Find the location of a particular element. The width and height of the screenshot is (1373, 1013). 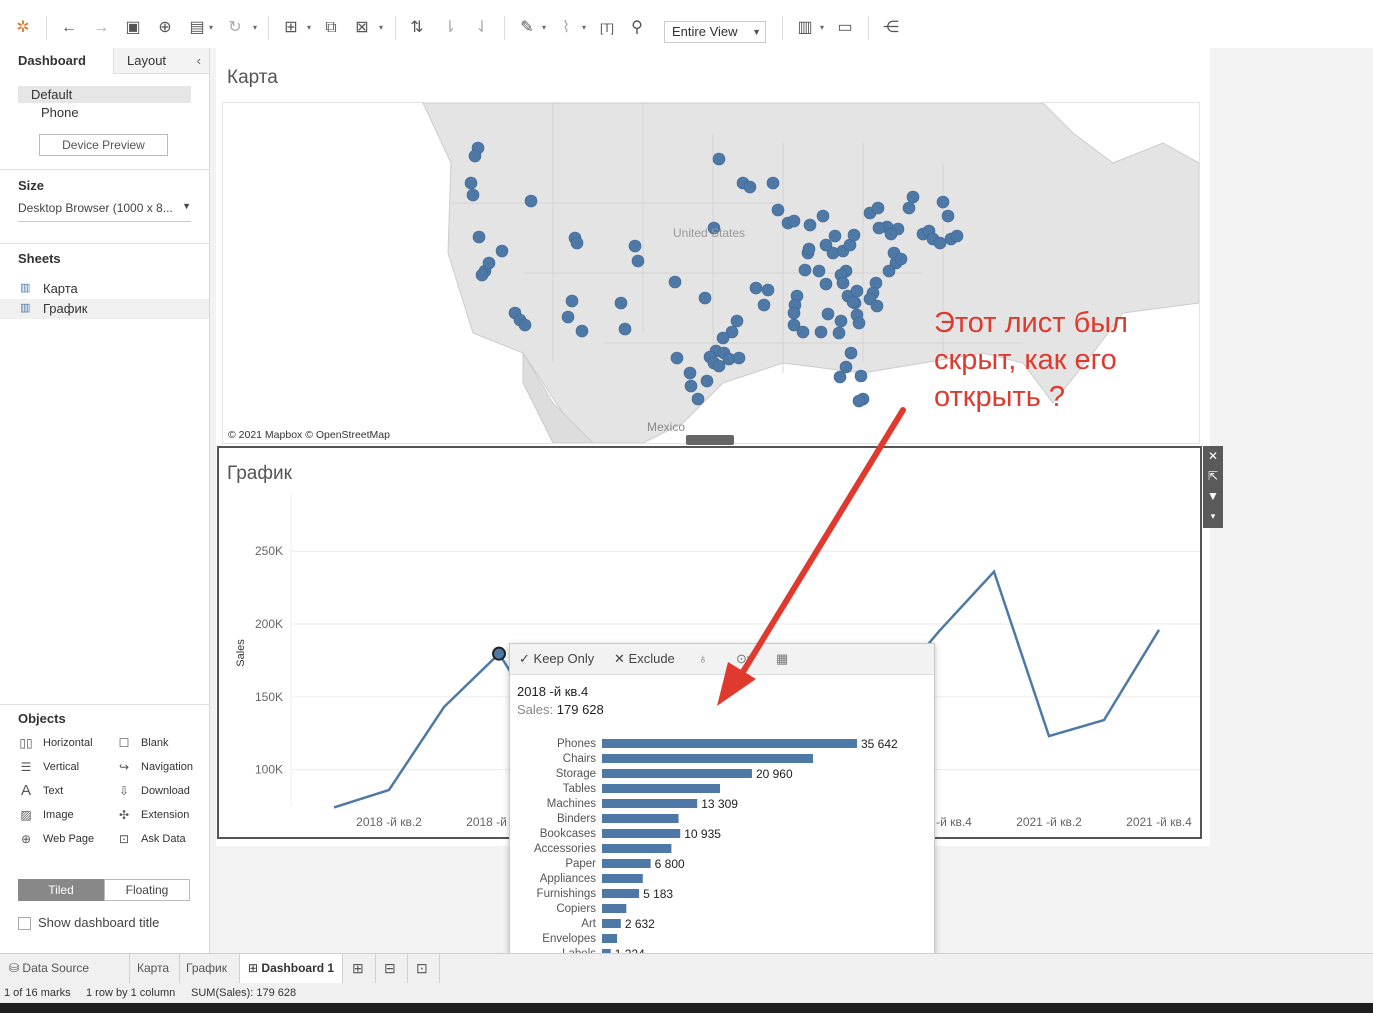

tab-dashboard-1: ⊞ Dashboard 1 is located at coordinates (291, 969).